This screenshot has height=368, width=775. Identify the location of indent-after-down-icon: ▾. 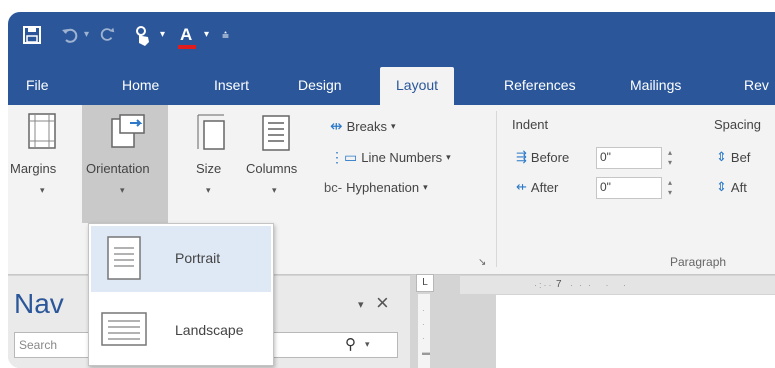
(670, 193).